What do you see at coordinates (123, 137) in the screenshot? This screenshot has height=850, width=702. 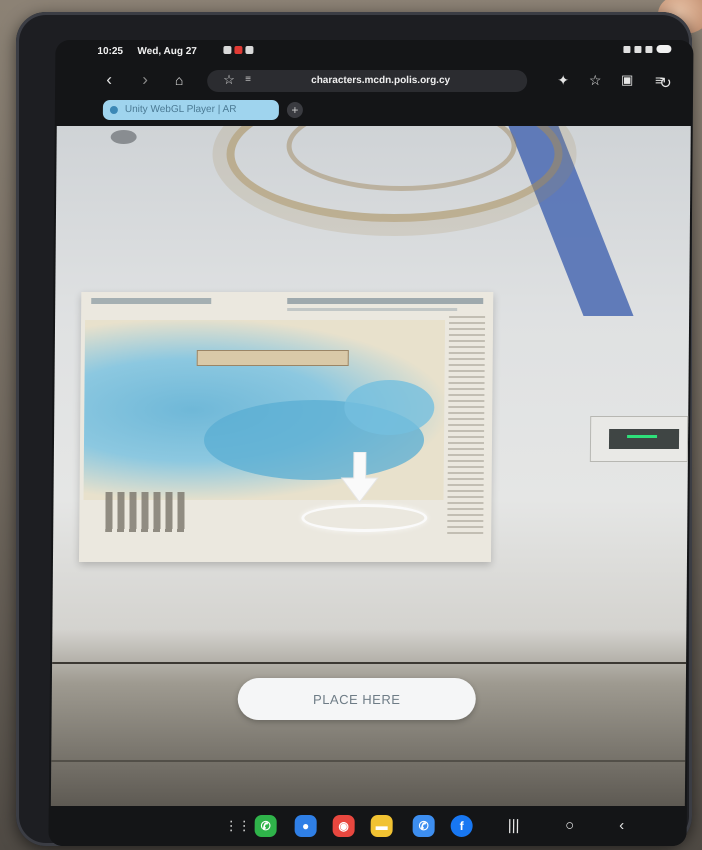 I see `ceiling-shell` at bounding box center [123, 137].